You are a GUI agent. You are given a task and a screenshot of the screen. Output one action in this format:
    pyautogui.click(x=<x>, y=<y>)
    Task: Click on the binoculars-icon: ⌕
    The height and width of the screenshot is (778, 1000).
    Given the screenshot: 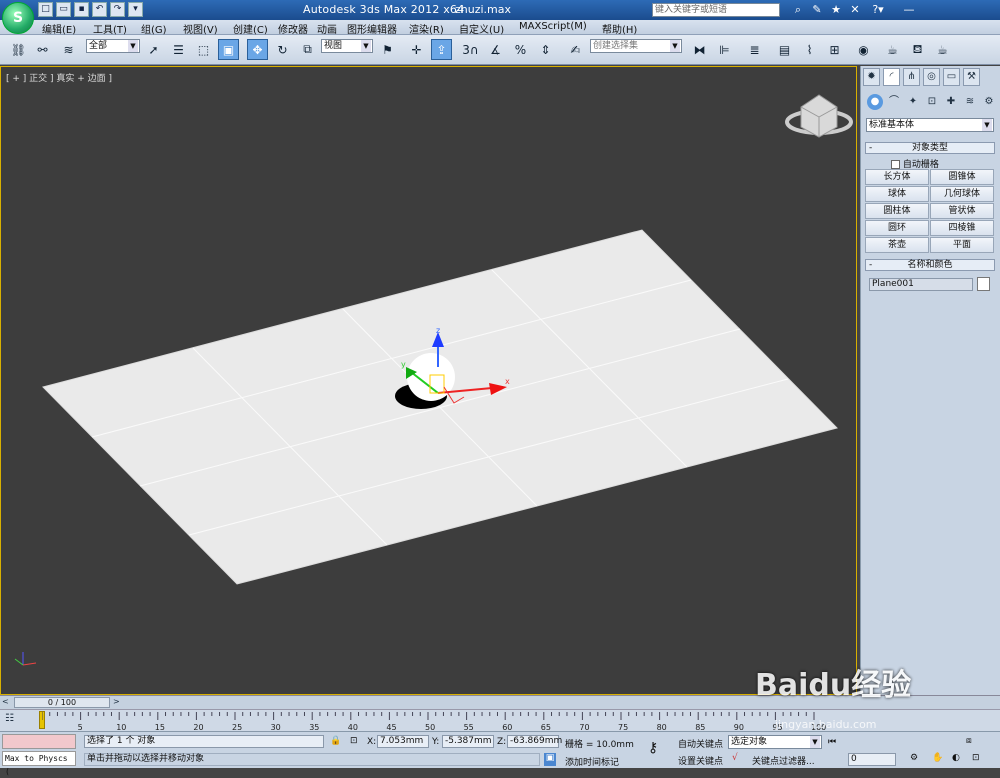 What is the action you would take?
    pyautogui.click(x=798, y=9)
    